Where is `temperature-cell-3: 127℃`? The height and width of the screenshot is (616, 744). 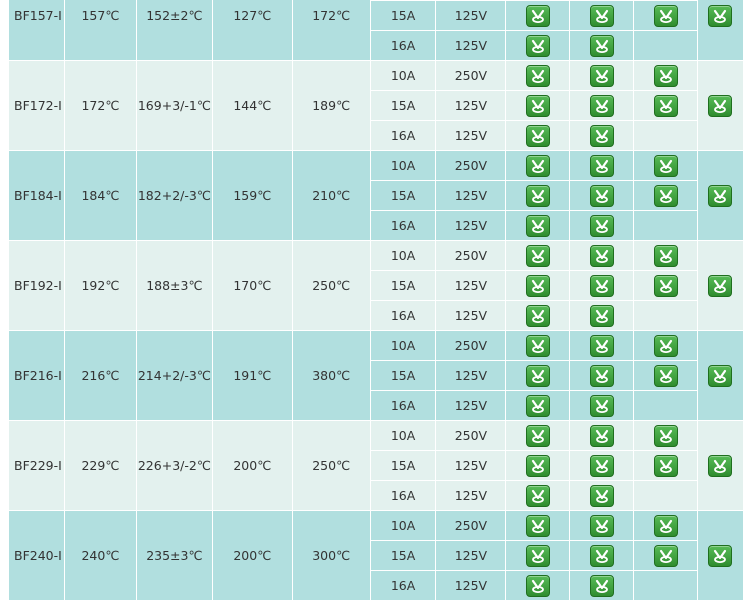
temperature-cell-3: 127℃ is located at coordinates (252, 30).